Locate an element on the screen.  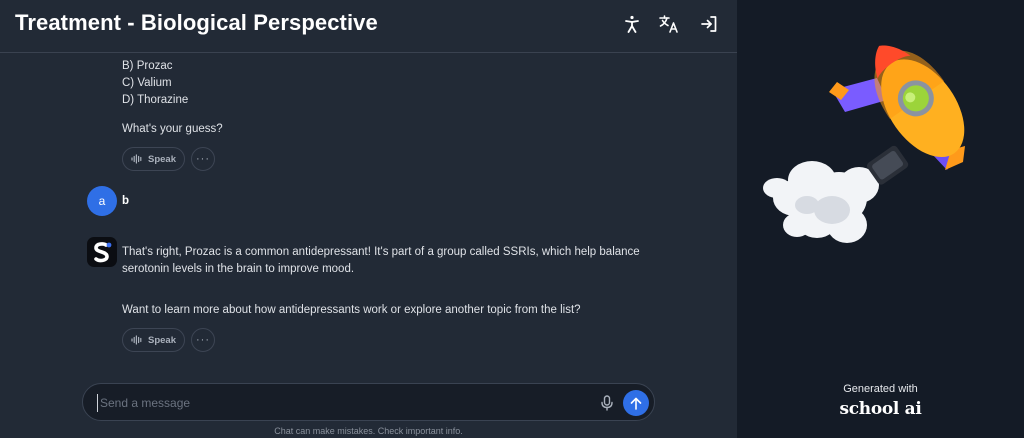
microphone-icon is located at coordinates (607, 403).